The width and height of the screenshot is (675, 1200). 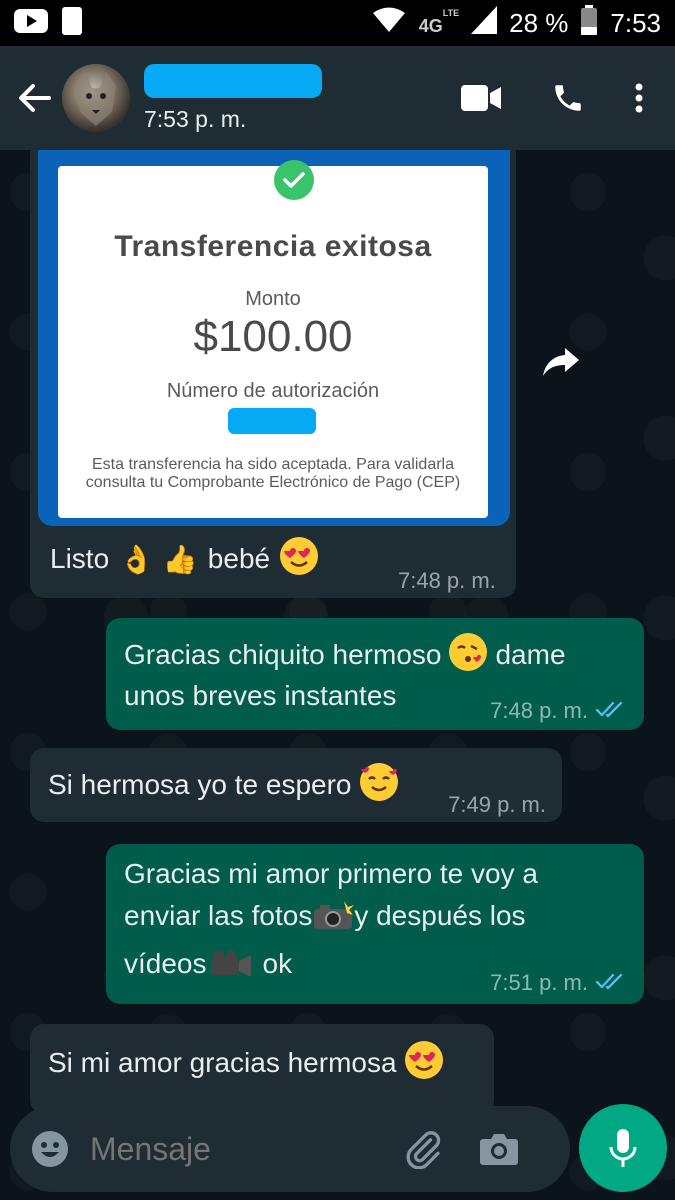 I want to click on receipt-title: Transferencia exitosa, so click(x=273, y=246).